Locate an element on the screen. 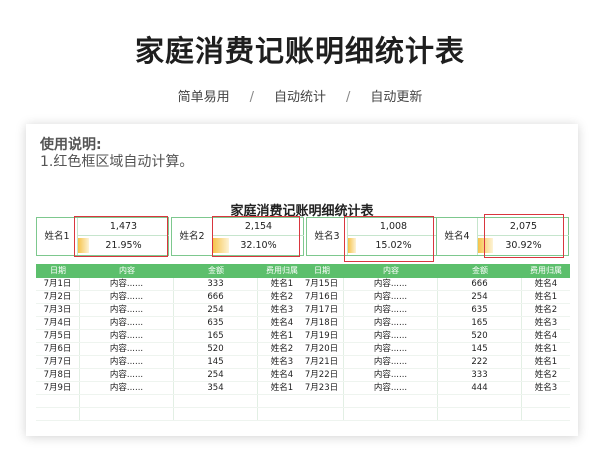  cell-date: 7月1日 is located at coordinates (58, 284).